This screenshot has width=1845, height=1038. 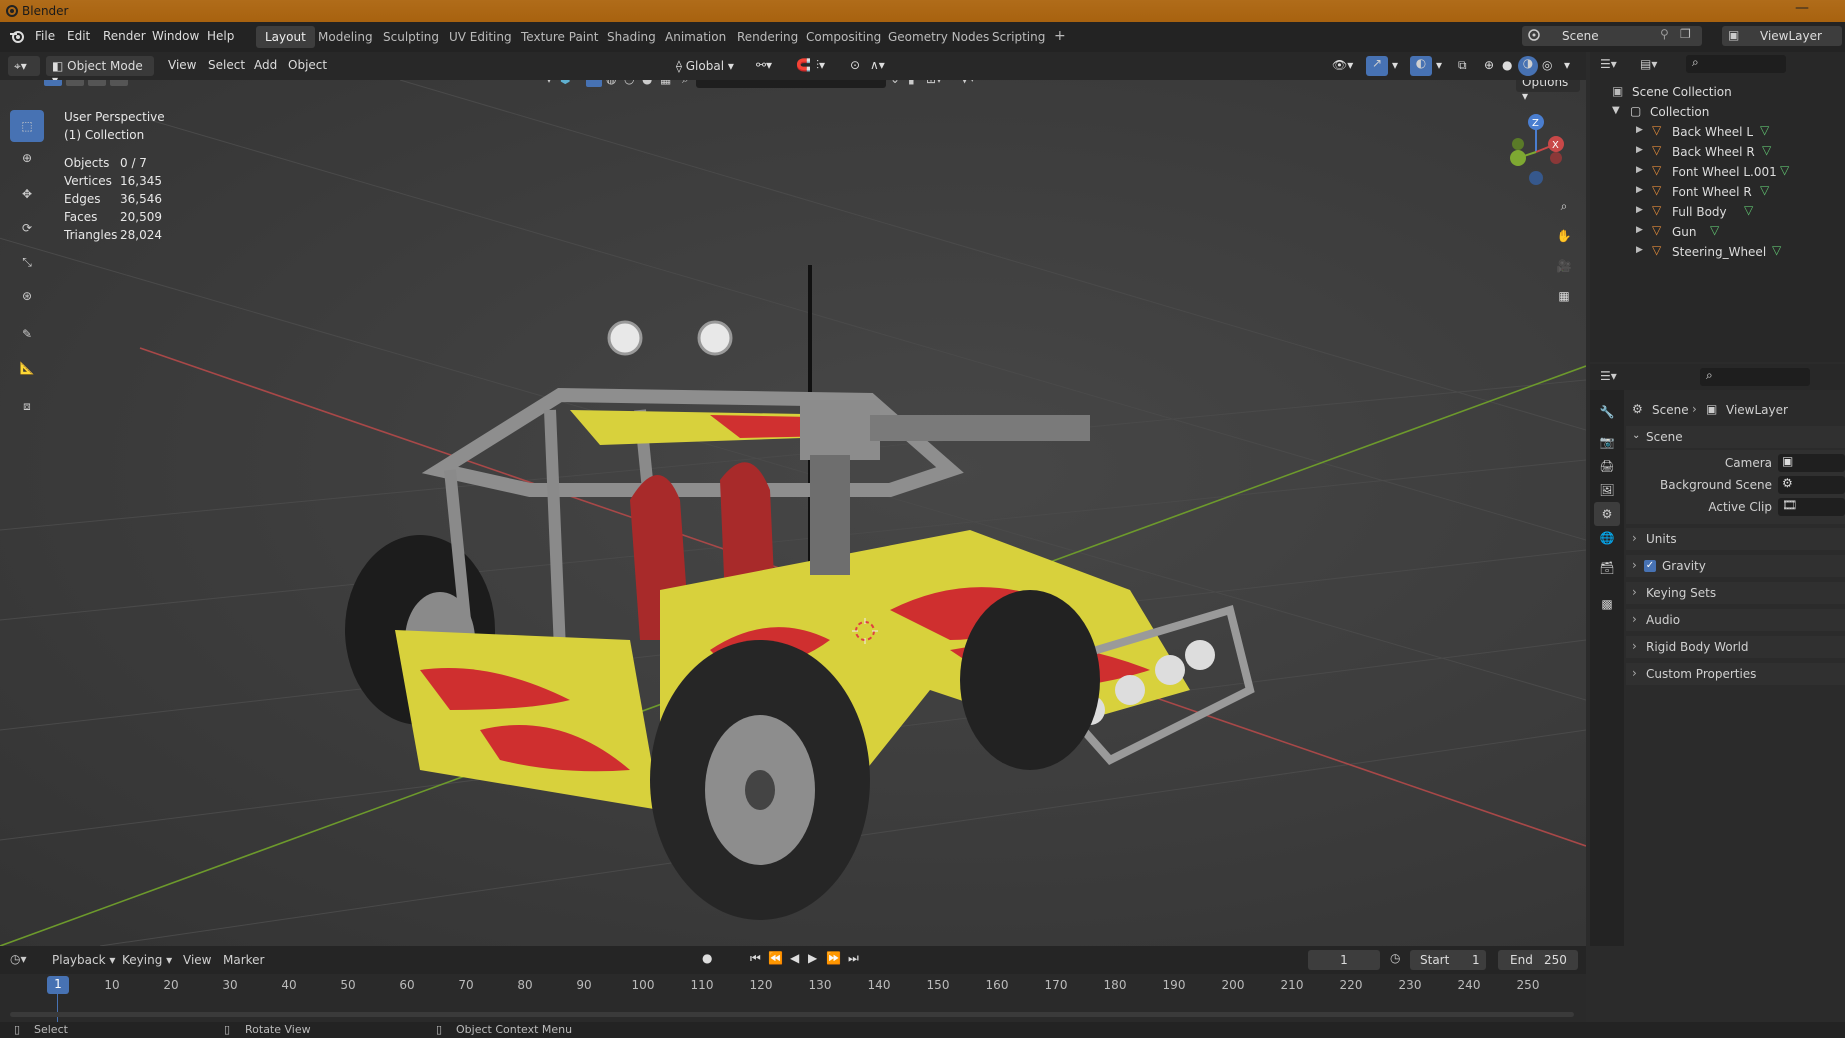 I want to click on camera-view-icon: 🎥, so click(x=1564, y=266).